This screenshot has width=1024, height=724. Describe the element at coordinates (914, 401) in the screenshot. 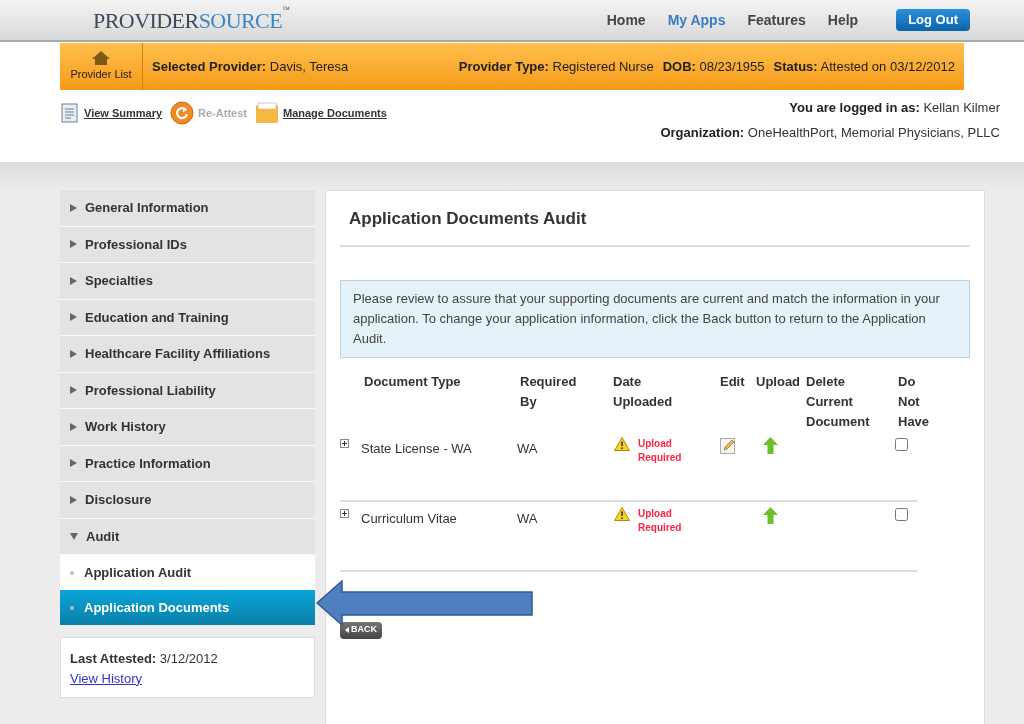

I see `column-header: Do Not Have` at that location.